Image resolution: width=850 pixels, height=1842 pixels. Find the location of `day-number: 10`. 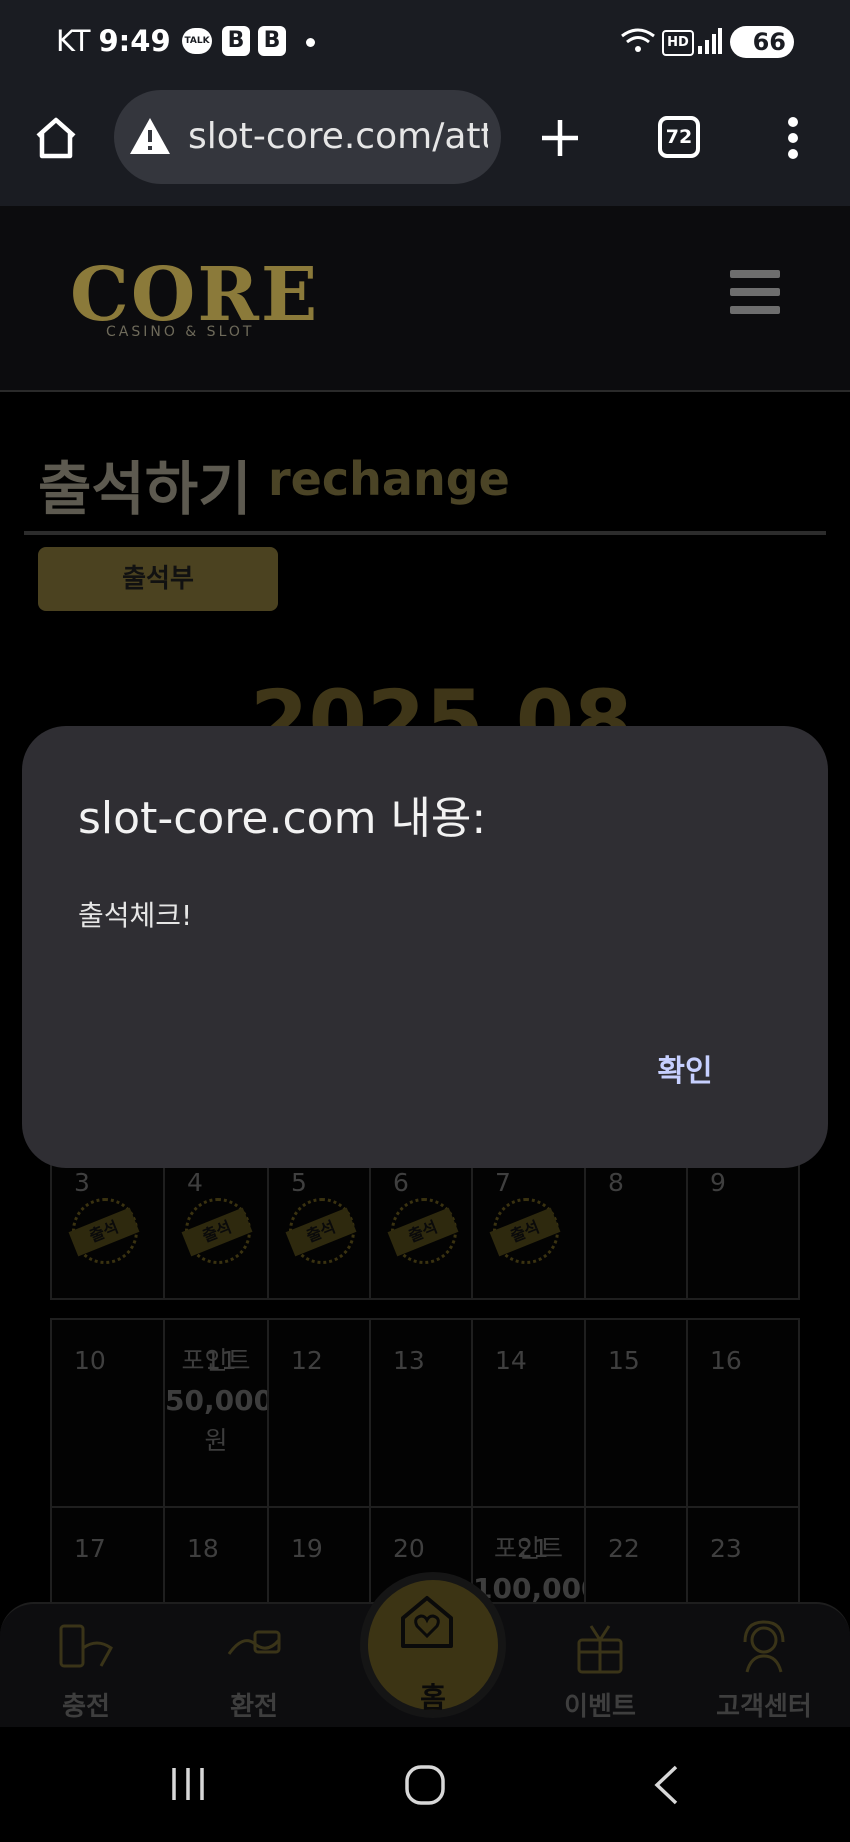

day-number: 10 is located at coordinates (90, 1360).